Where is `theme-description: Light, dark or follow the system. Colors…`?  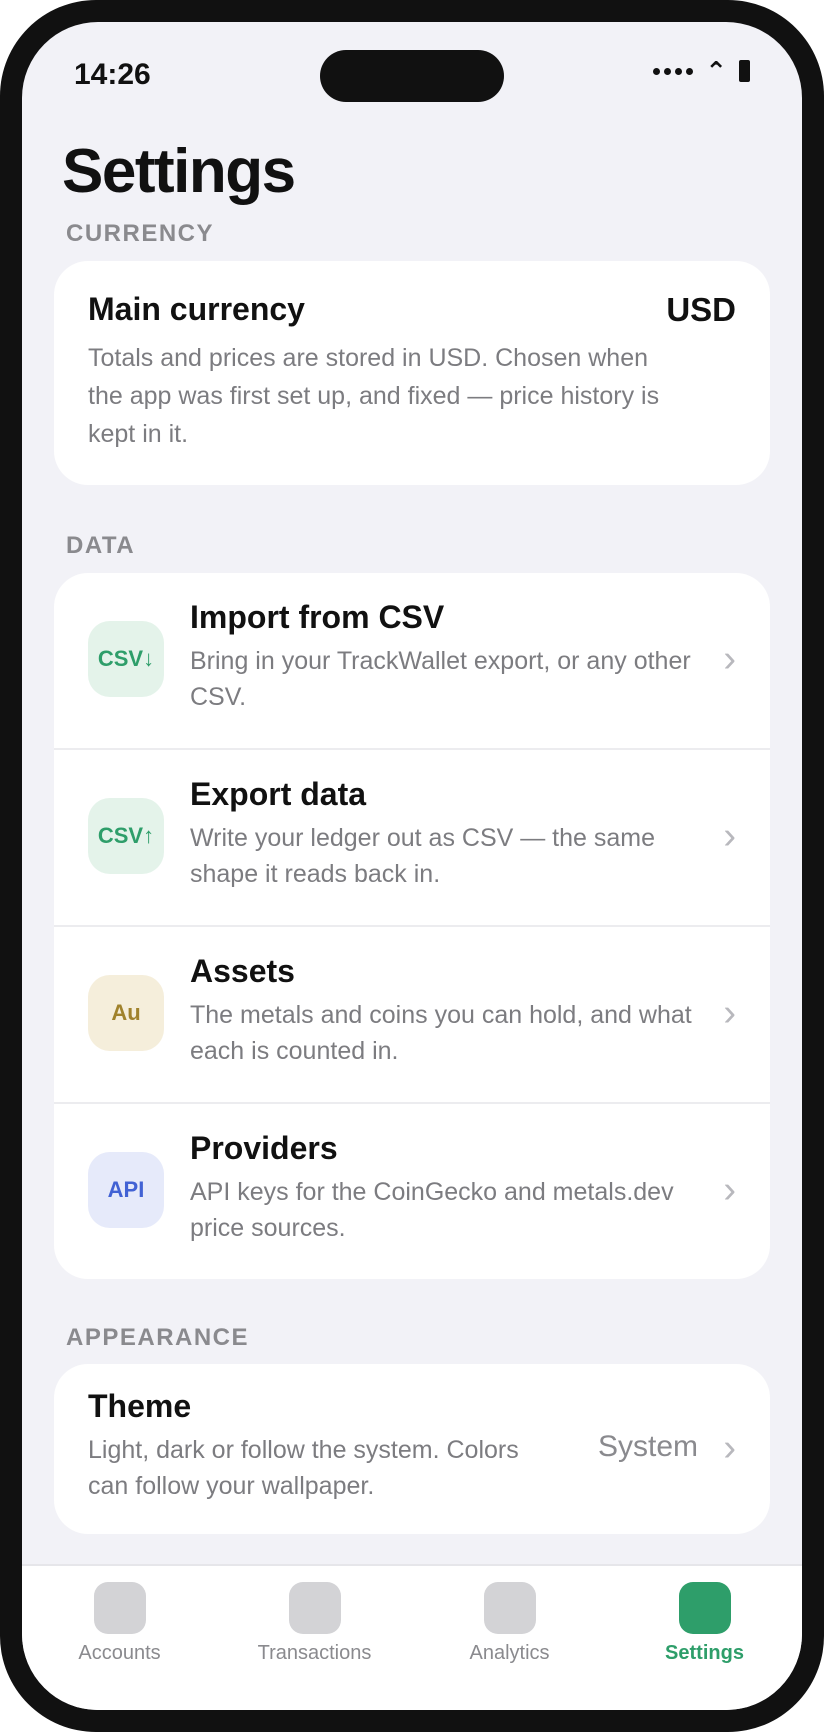
theme-description: Light, dark or follow the system. Colors… is located at coordinates (303, 1468).